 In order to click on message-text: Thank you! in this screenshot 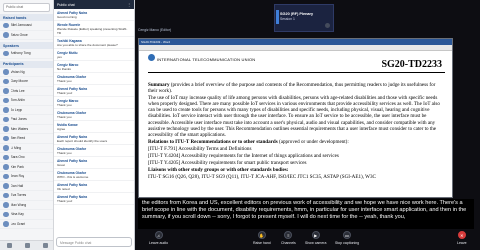, I will do `click(65, 200)`.